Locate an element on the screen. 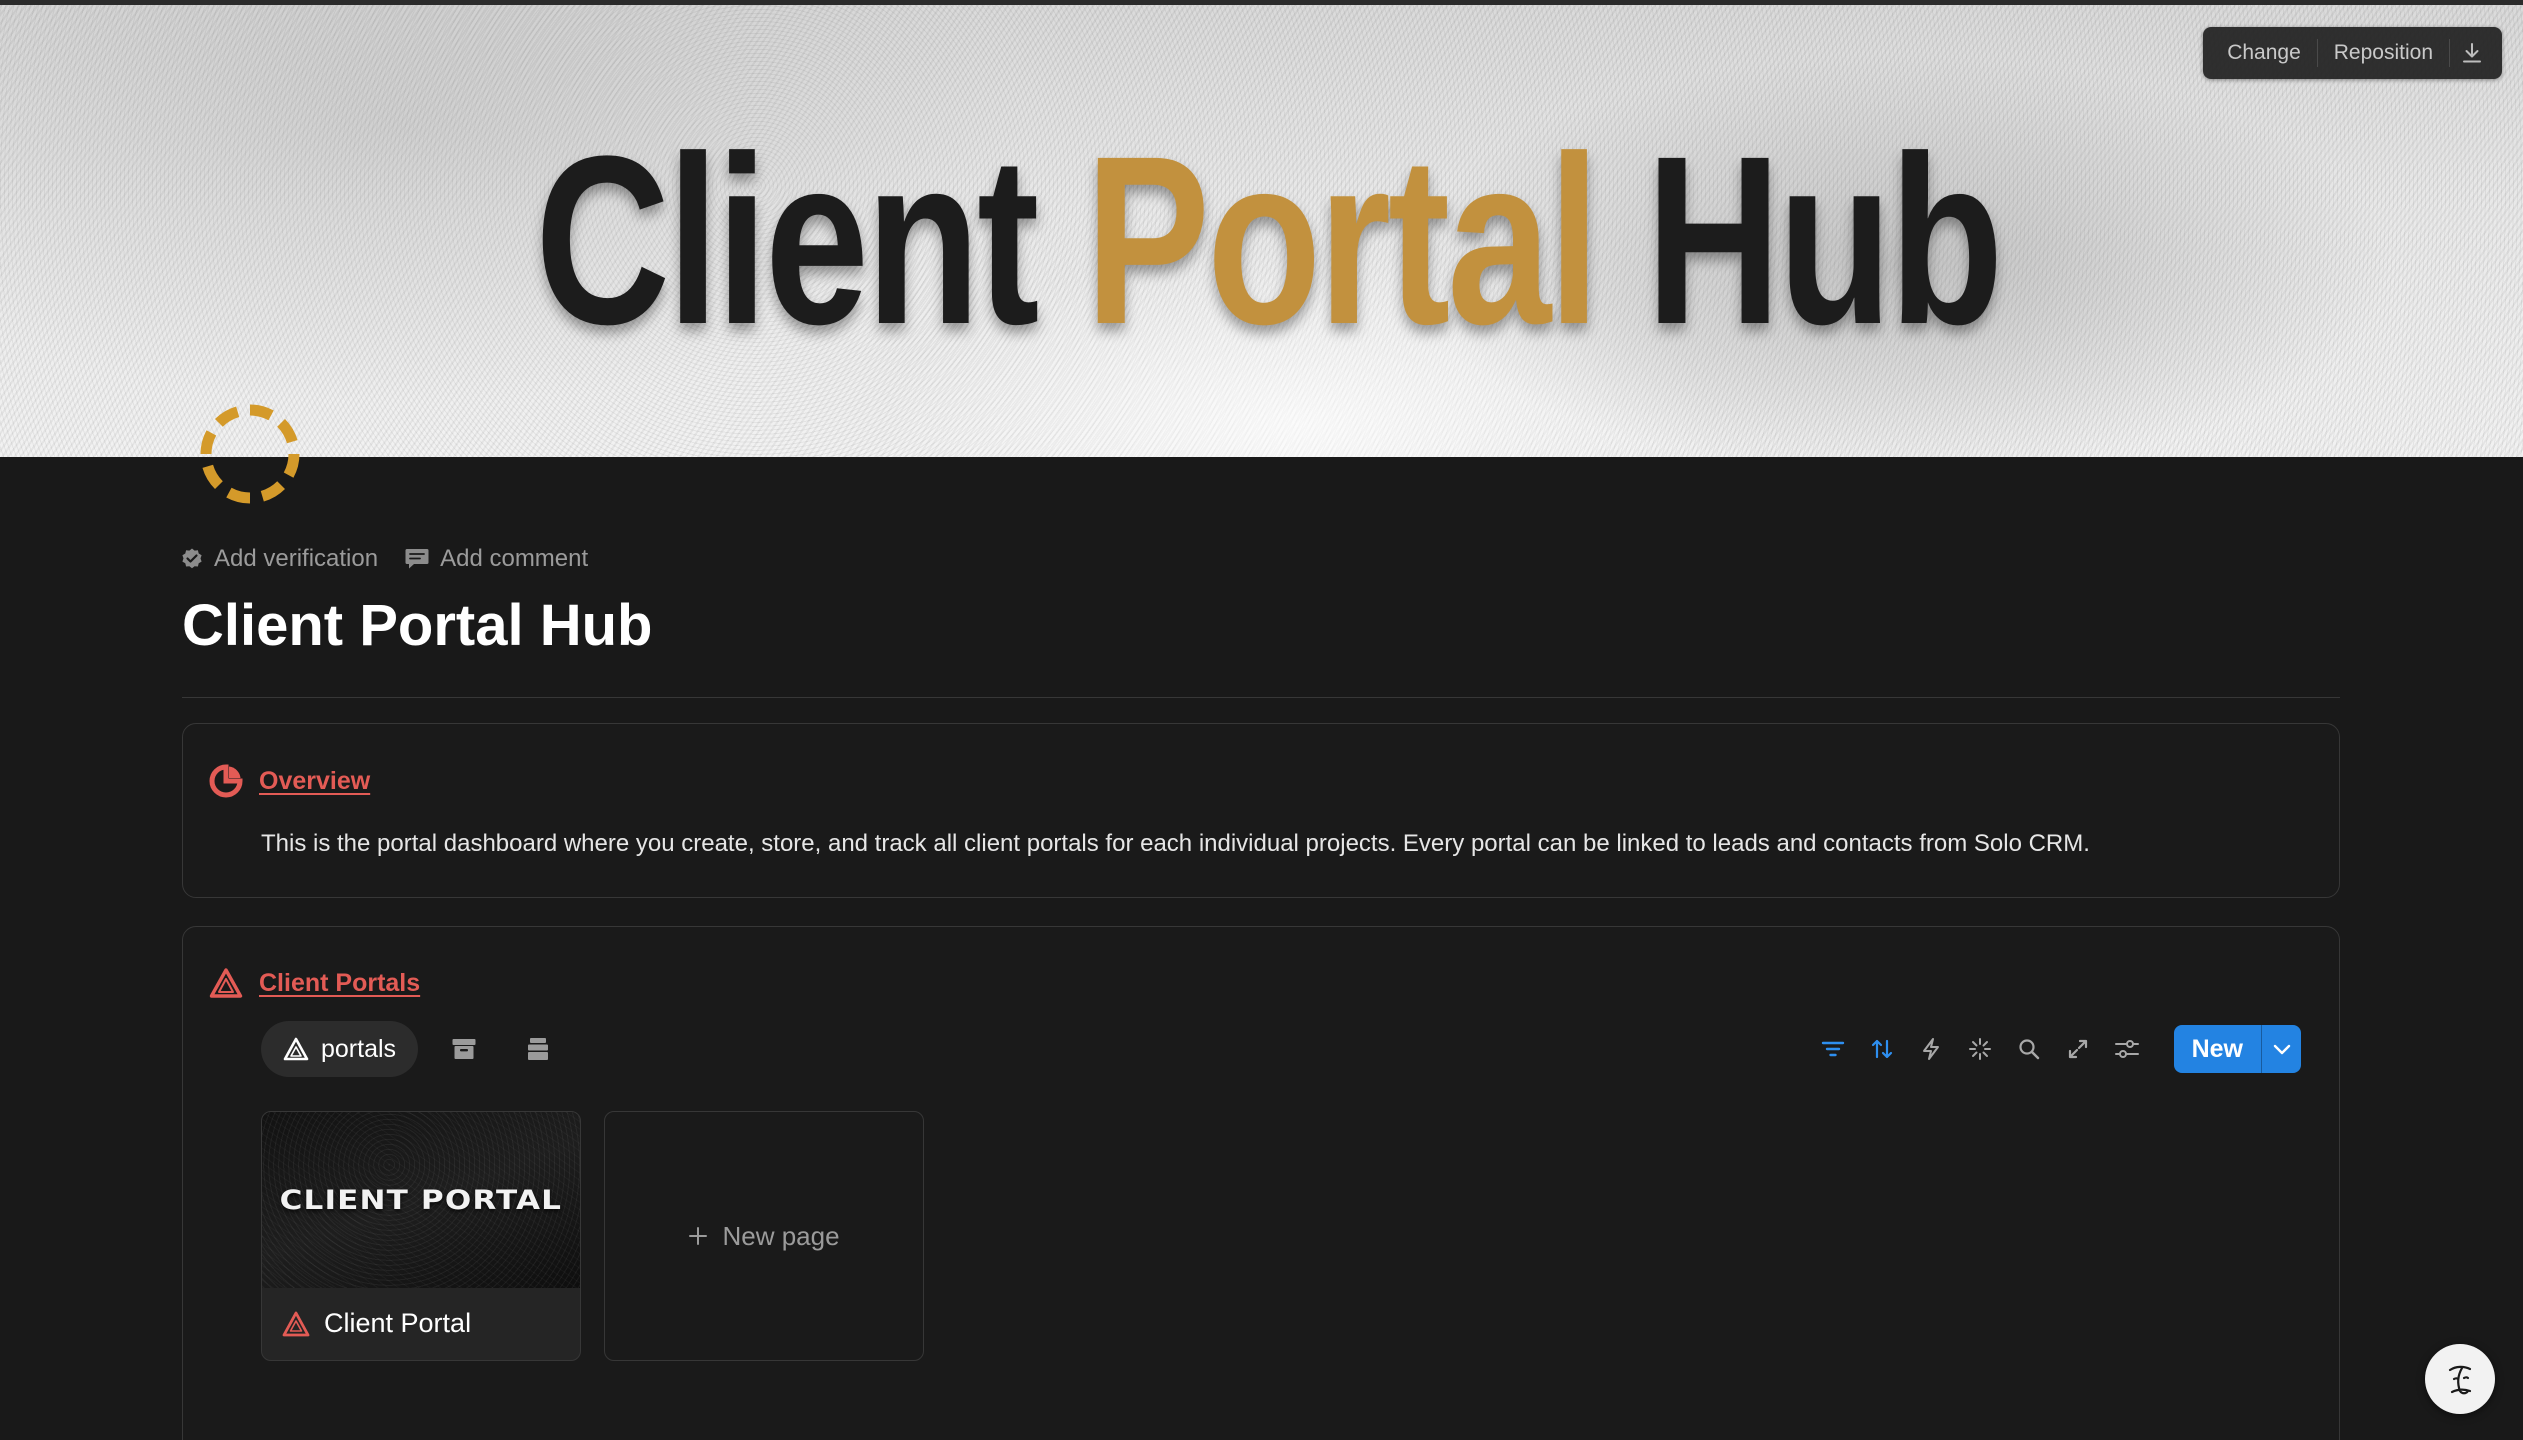 This screenshot has width=2523, height=1440. search-icon is located at coordinates (2028, 1049).